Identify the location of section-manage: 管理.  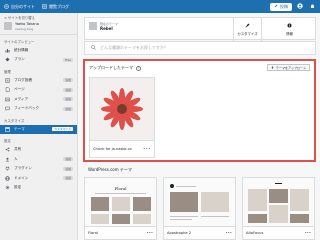
(7, 71).